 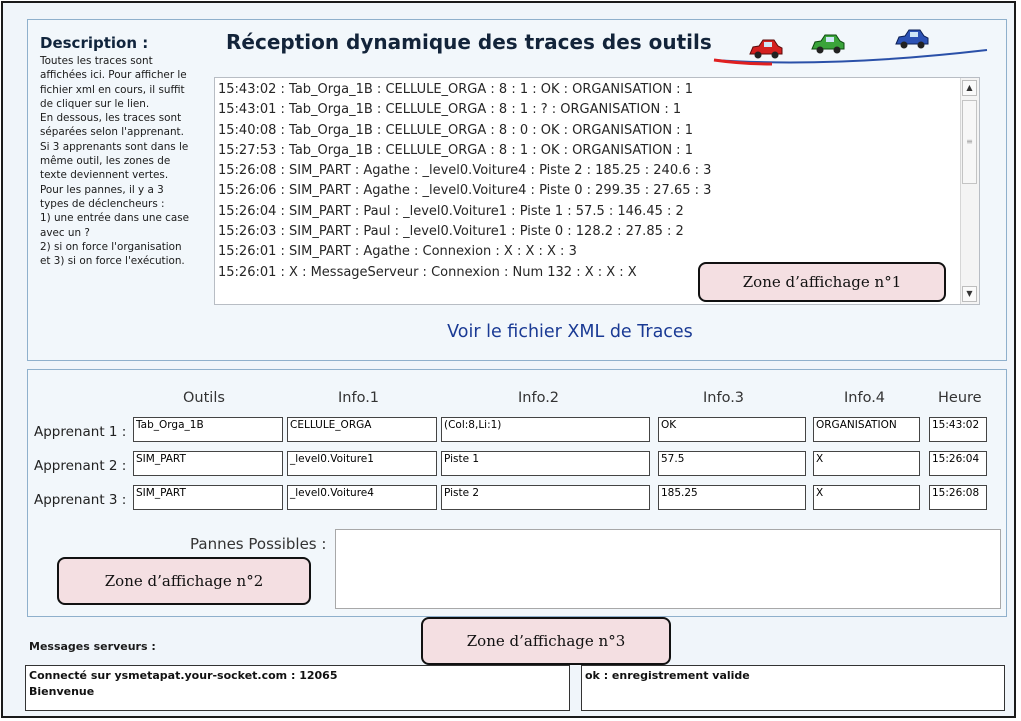 What do you see at coordinates (258, 544) in the screenshot?
I see `pannes-possibles-label: Pannes Possibles :` at bounding box center [258, 544].